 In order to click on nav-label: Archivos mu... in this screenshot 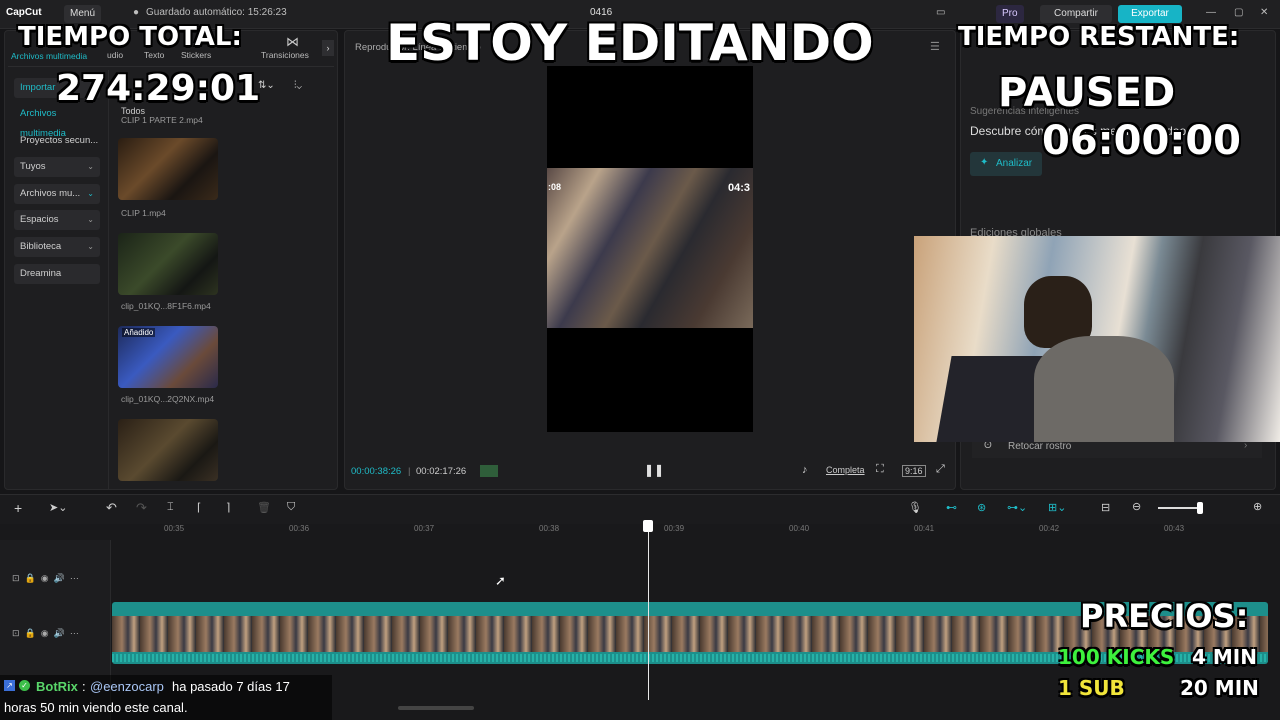, I will do `click(50, 193)`.